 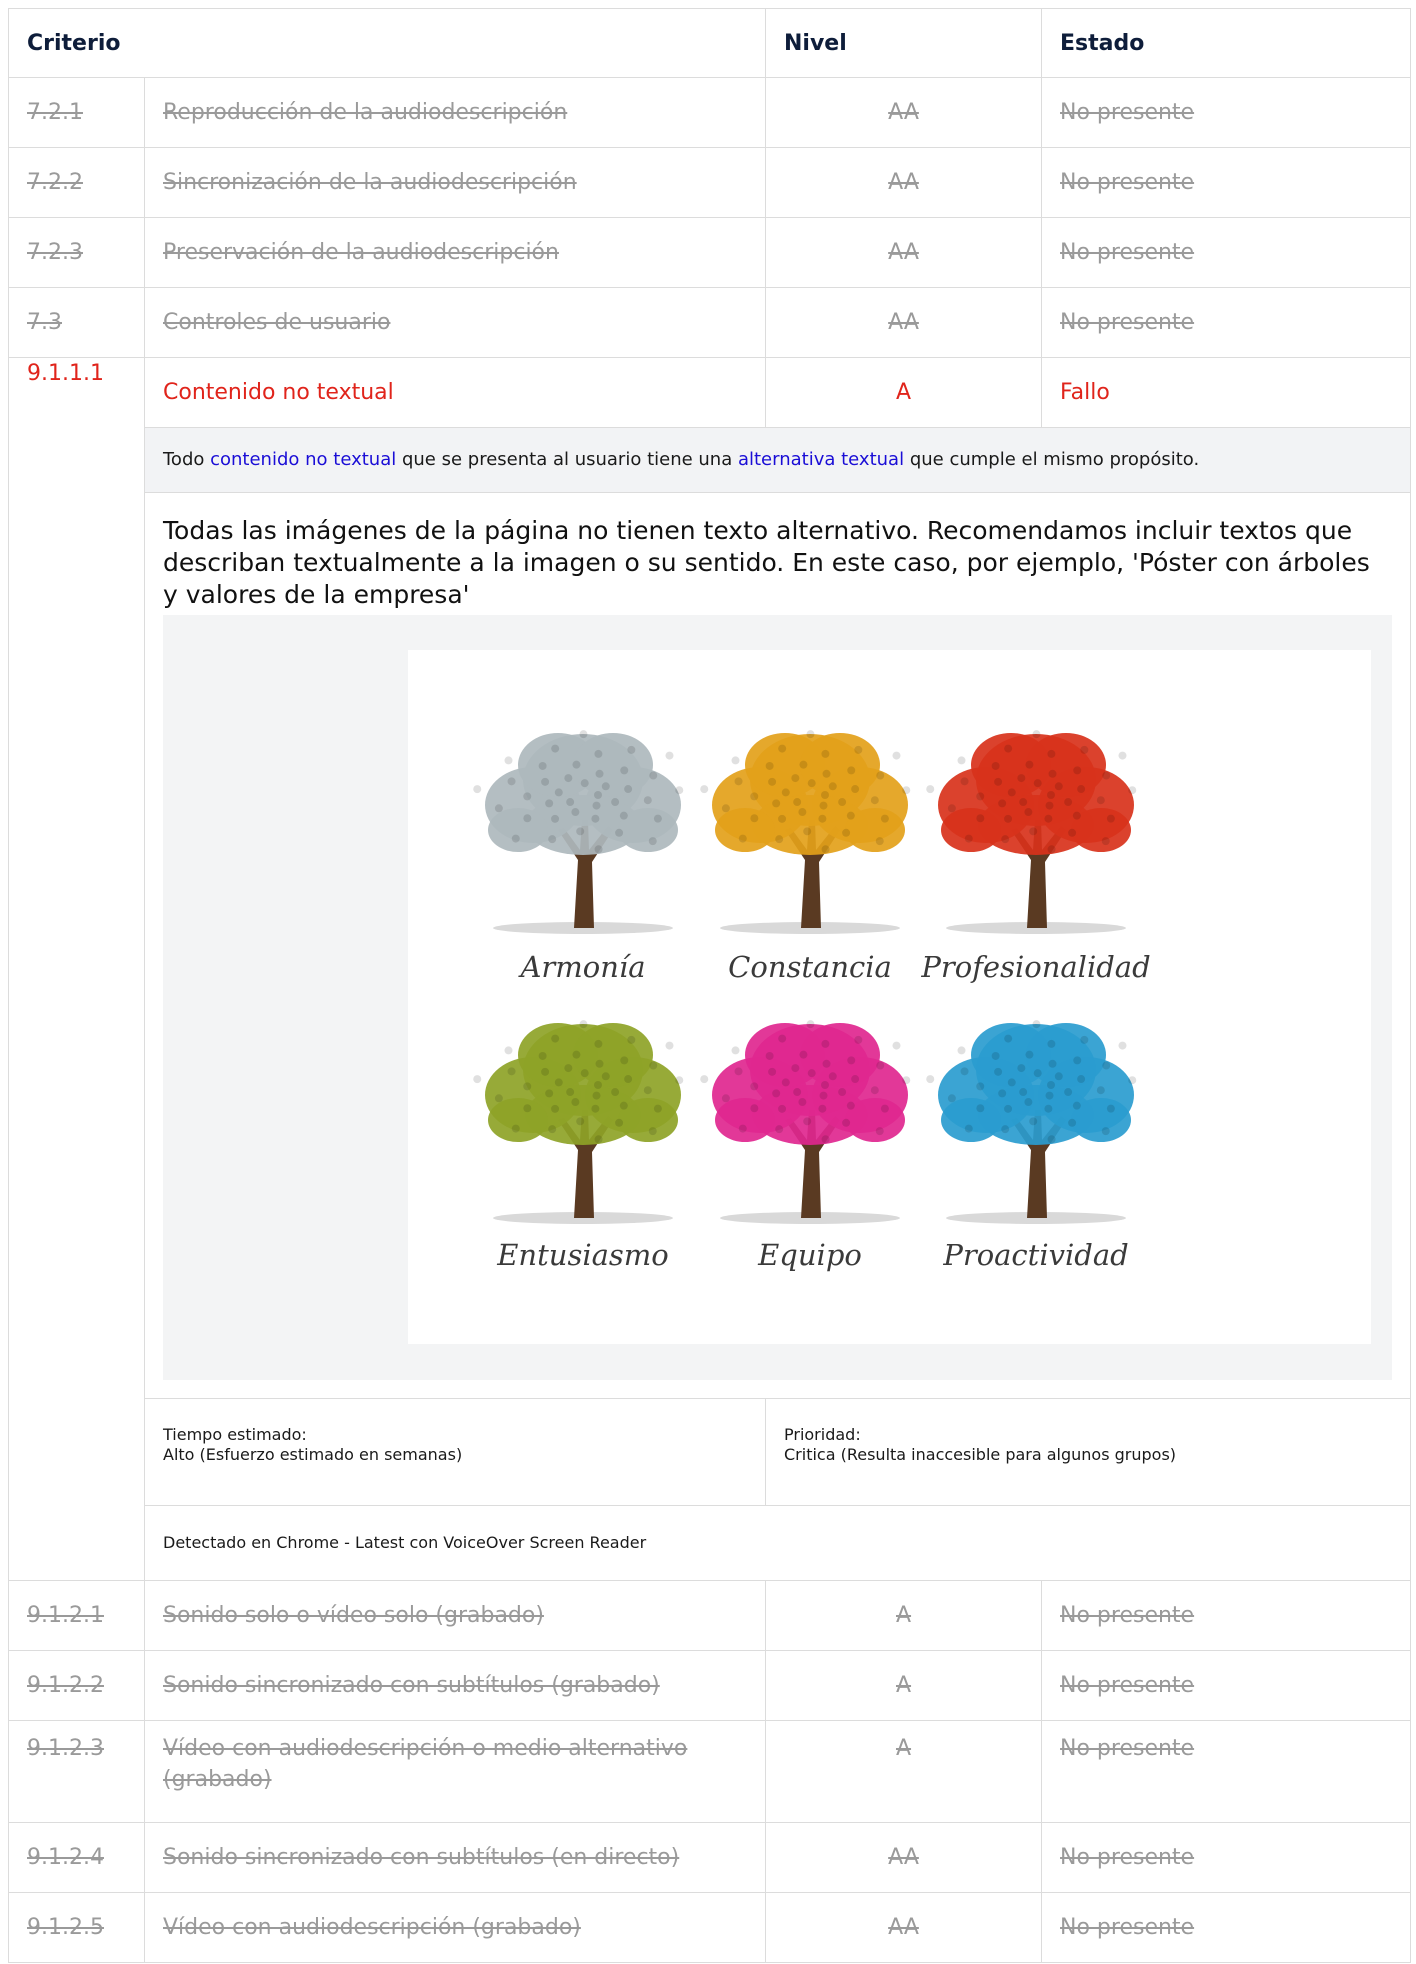 I want to click on header-nivel-label: Nivel, so click(x=815, y=43).